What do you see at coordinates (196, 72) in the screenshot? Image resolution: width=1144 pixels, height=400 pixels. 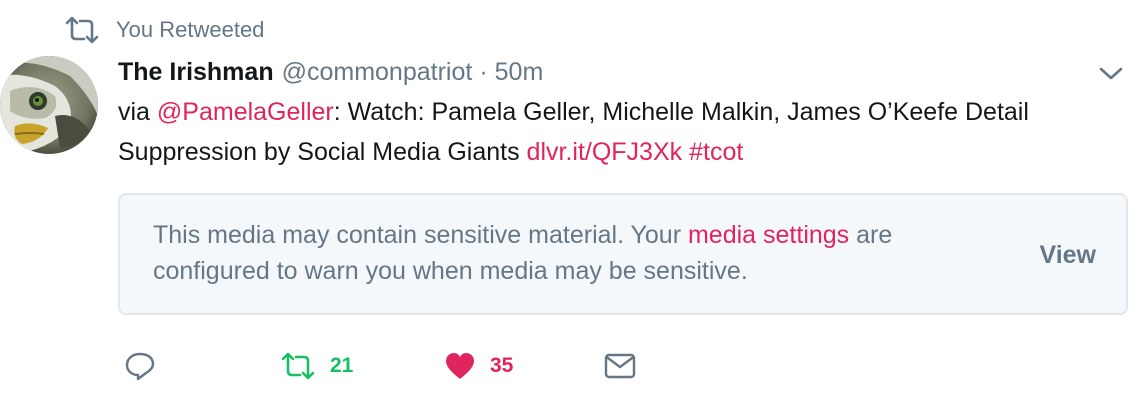 I see `author-name: The Irishman` at bounding box center [196, 72].